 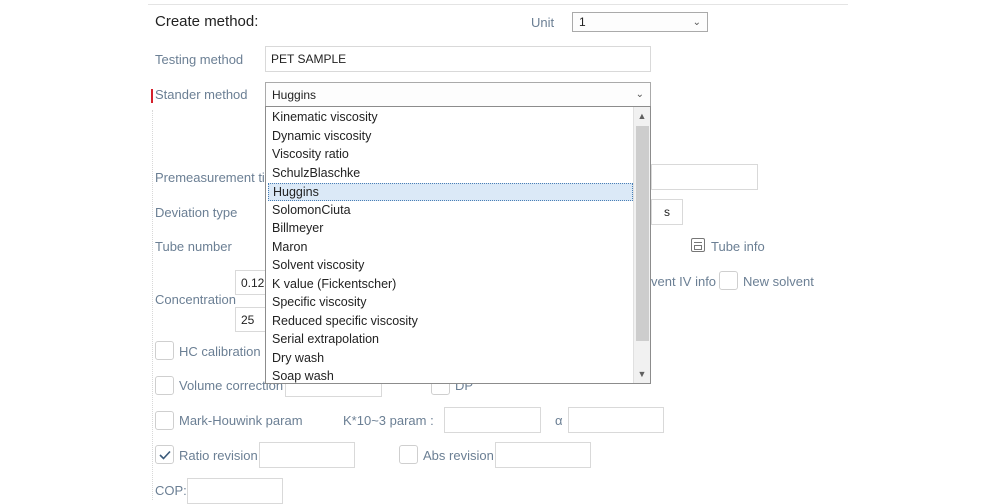 I want to click on unit-label: Unit, so click(x=543, y=22).